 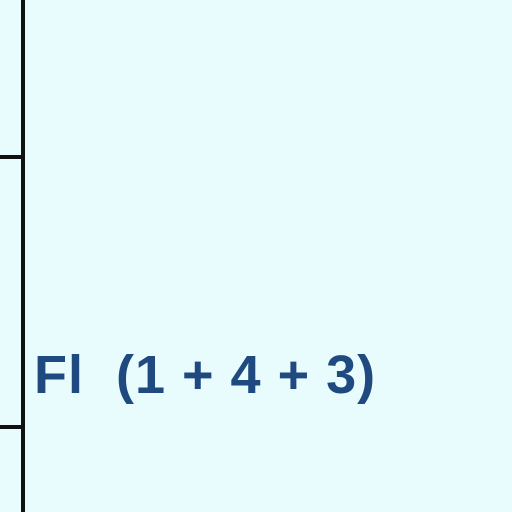 I want to click on bracket-vertical-line, so click(x=23, y=256).